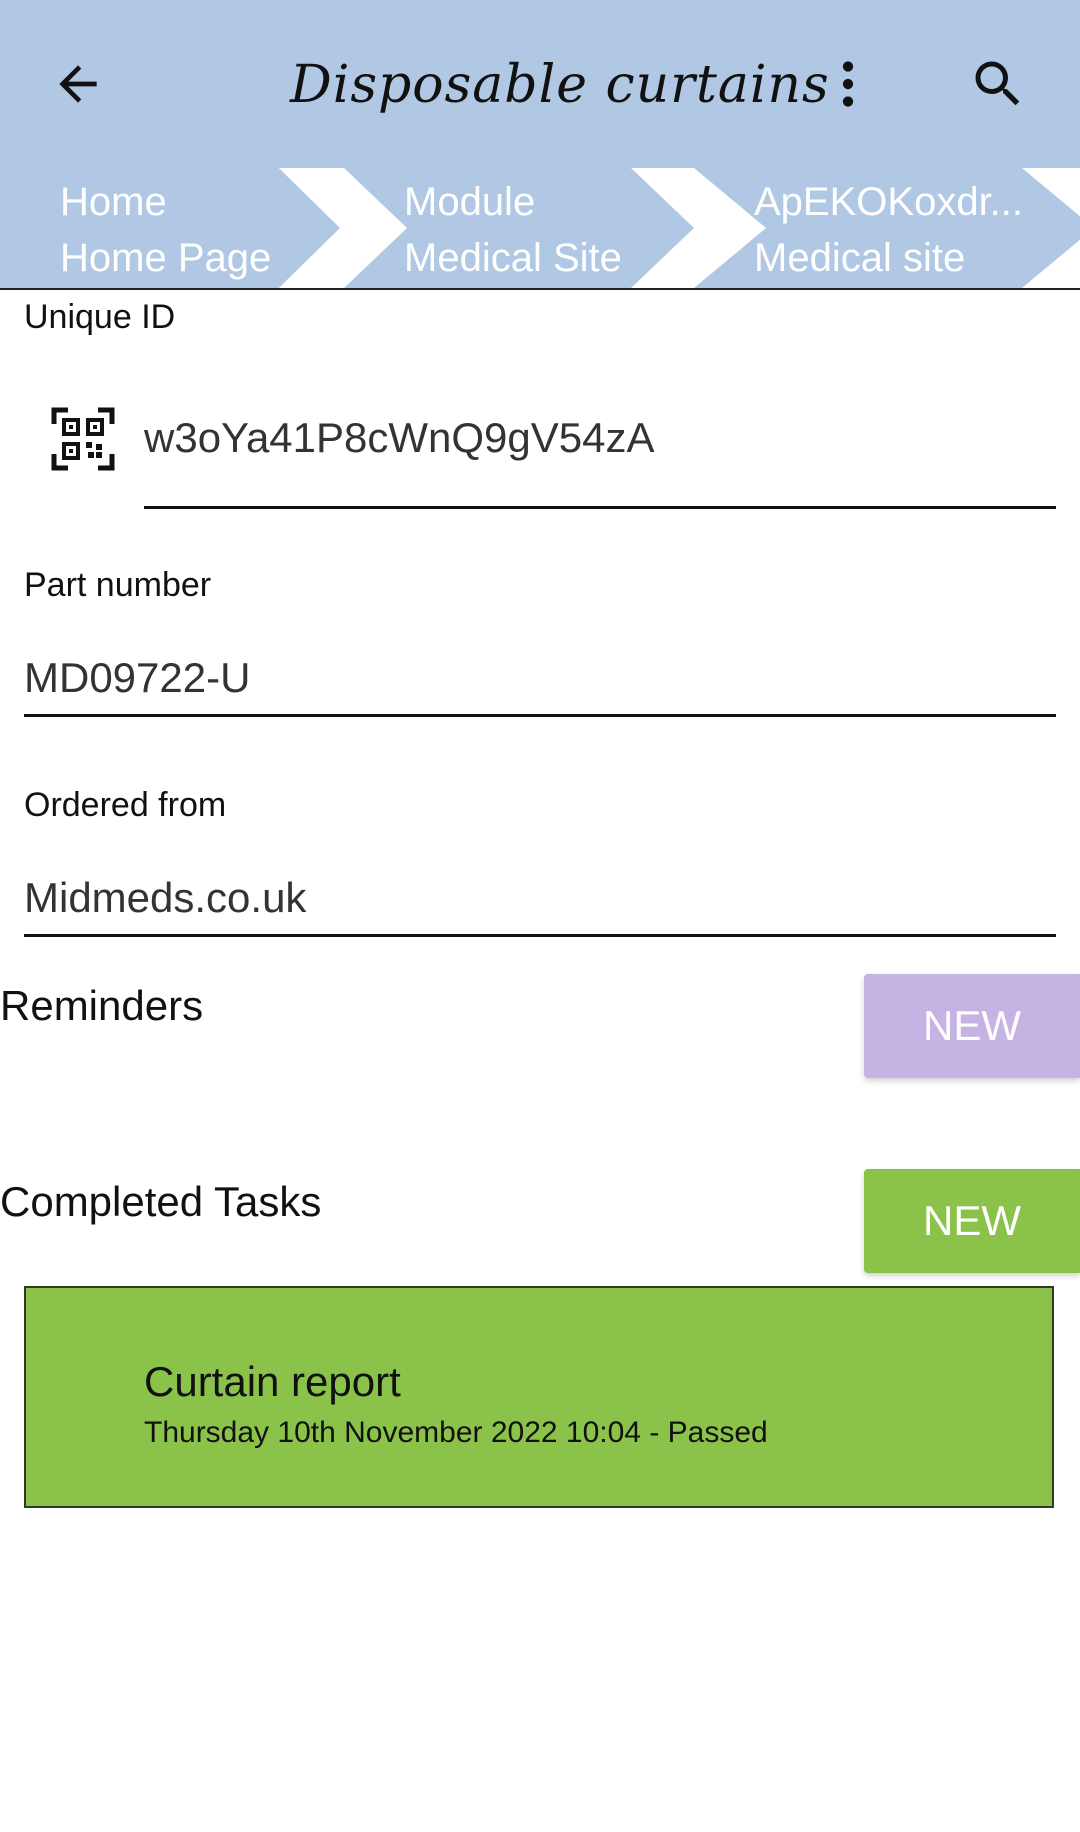 Image resolution: width=1080 pixels, height=1832 pixels. What do you see at coordinates (860, 258) in the screenshot?
I see `breadcrumb-site-subtitle: Medical site` at bounding box center [860, 258].